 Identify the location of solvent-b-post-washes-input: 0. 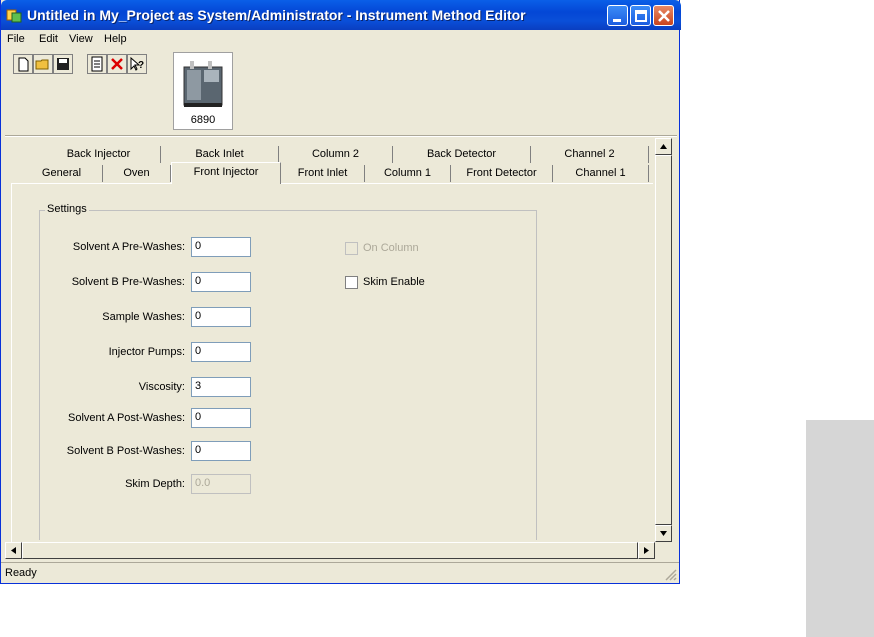
(221, 451).